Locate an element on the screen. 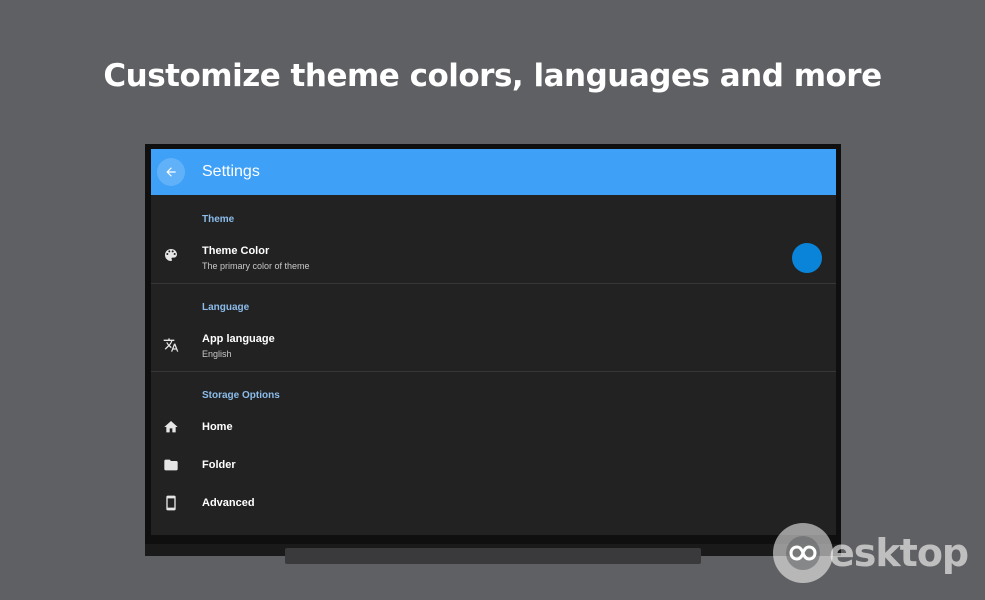 Image resolution: width=985 pixels, height=600 pixels. page-title: Settings is located at coordinates (231, 171).